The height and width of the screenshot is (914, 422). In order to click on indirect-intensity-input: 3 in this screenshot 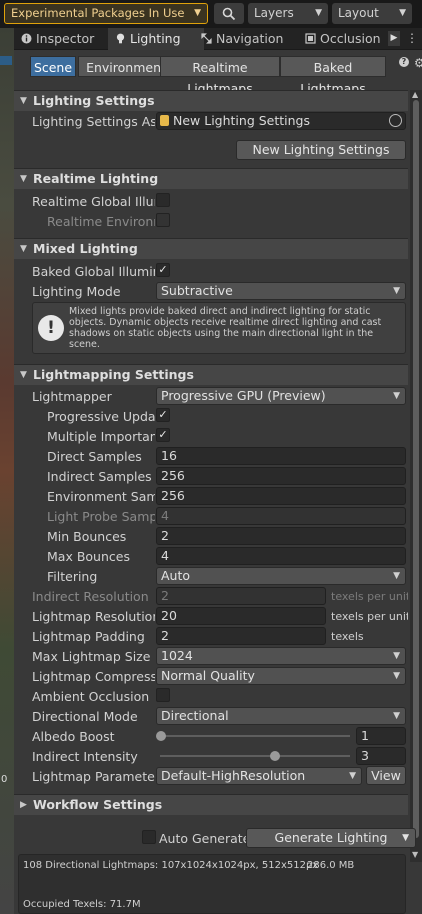, I will do `click(381, 756)`.